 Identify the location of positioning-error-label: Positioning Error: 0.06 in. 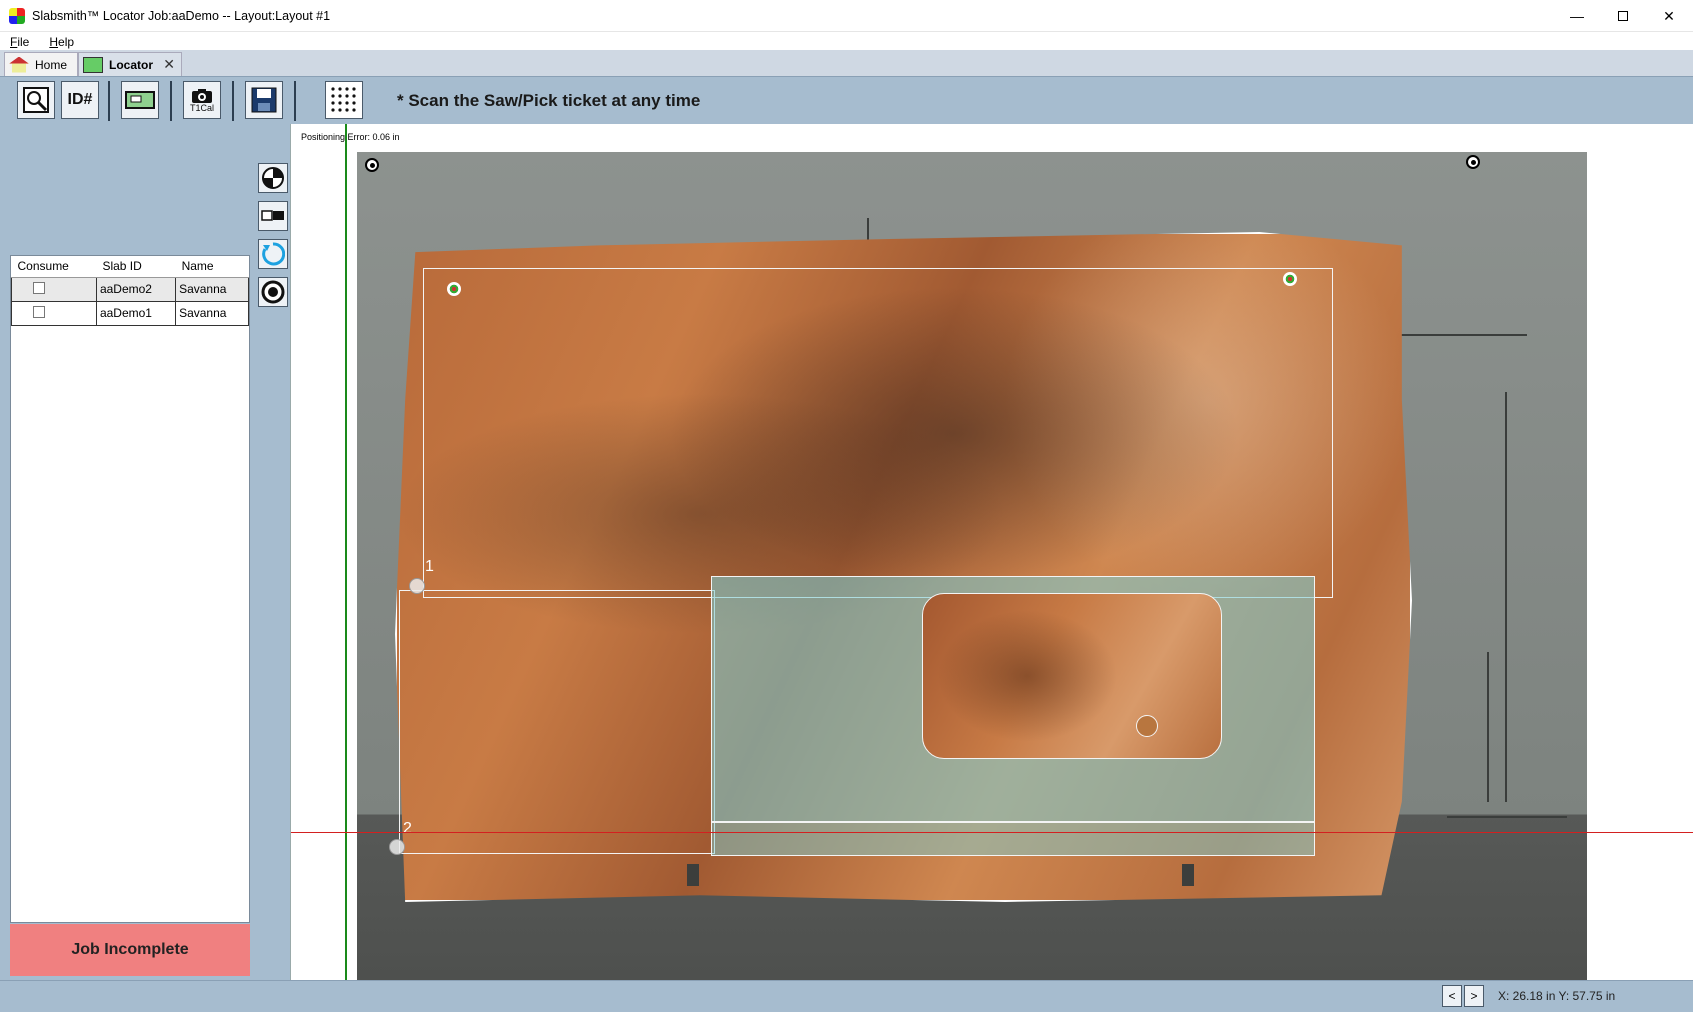
(350, 137).